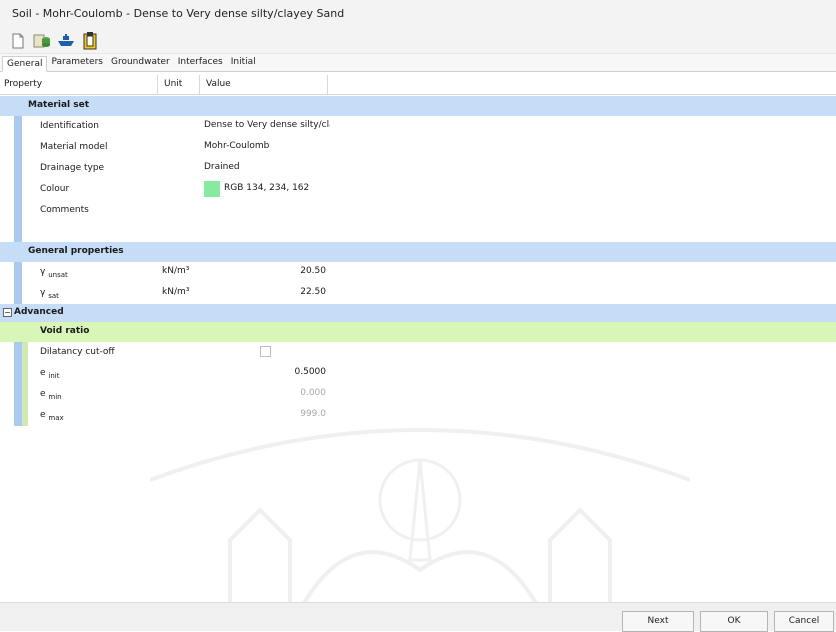 Image resolution: width=836 pixels, height=632 pixels. Describe the element at coordinates (243, 63) in the screenshot. I see `tab-initial: Initial` at that location.